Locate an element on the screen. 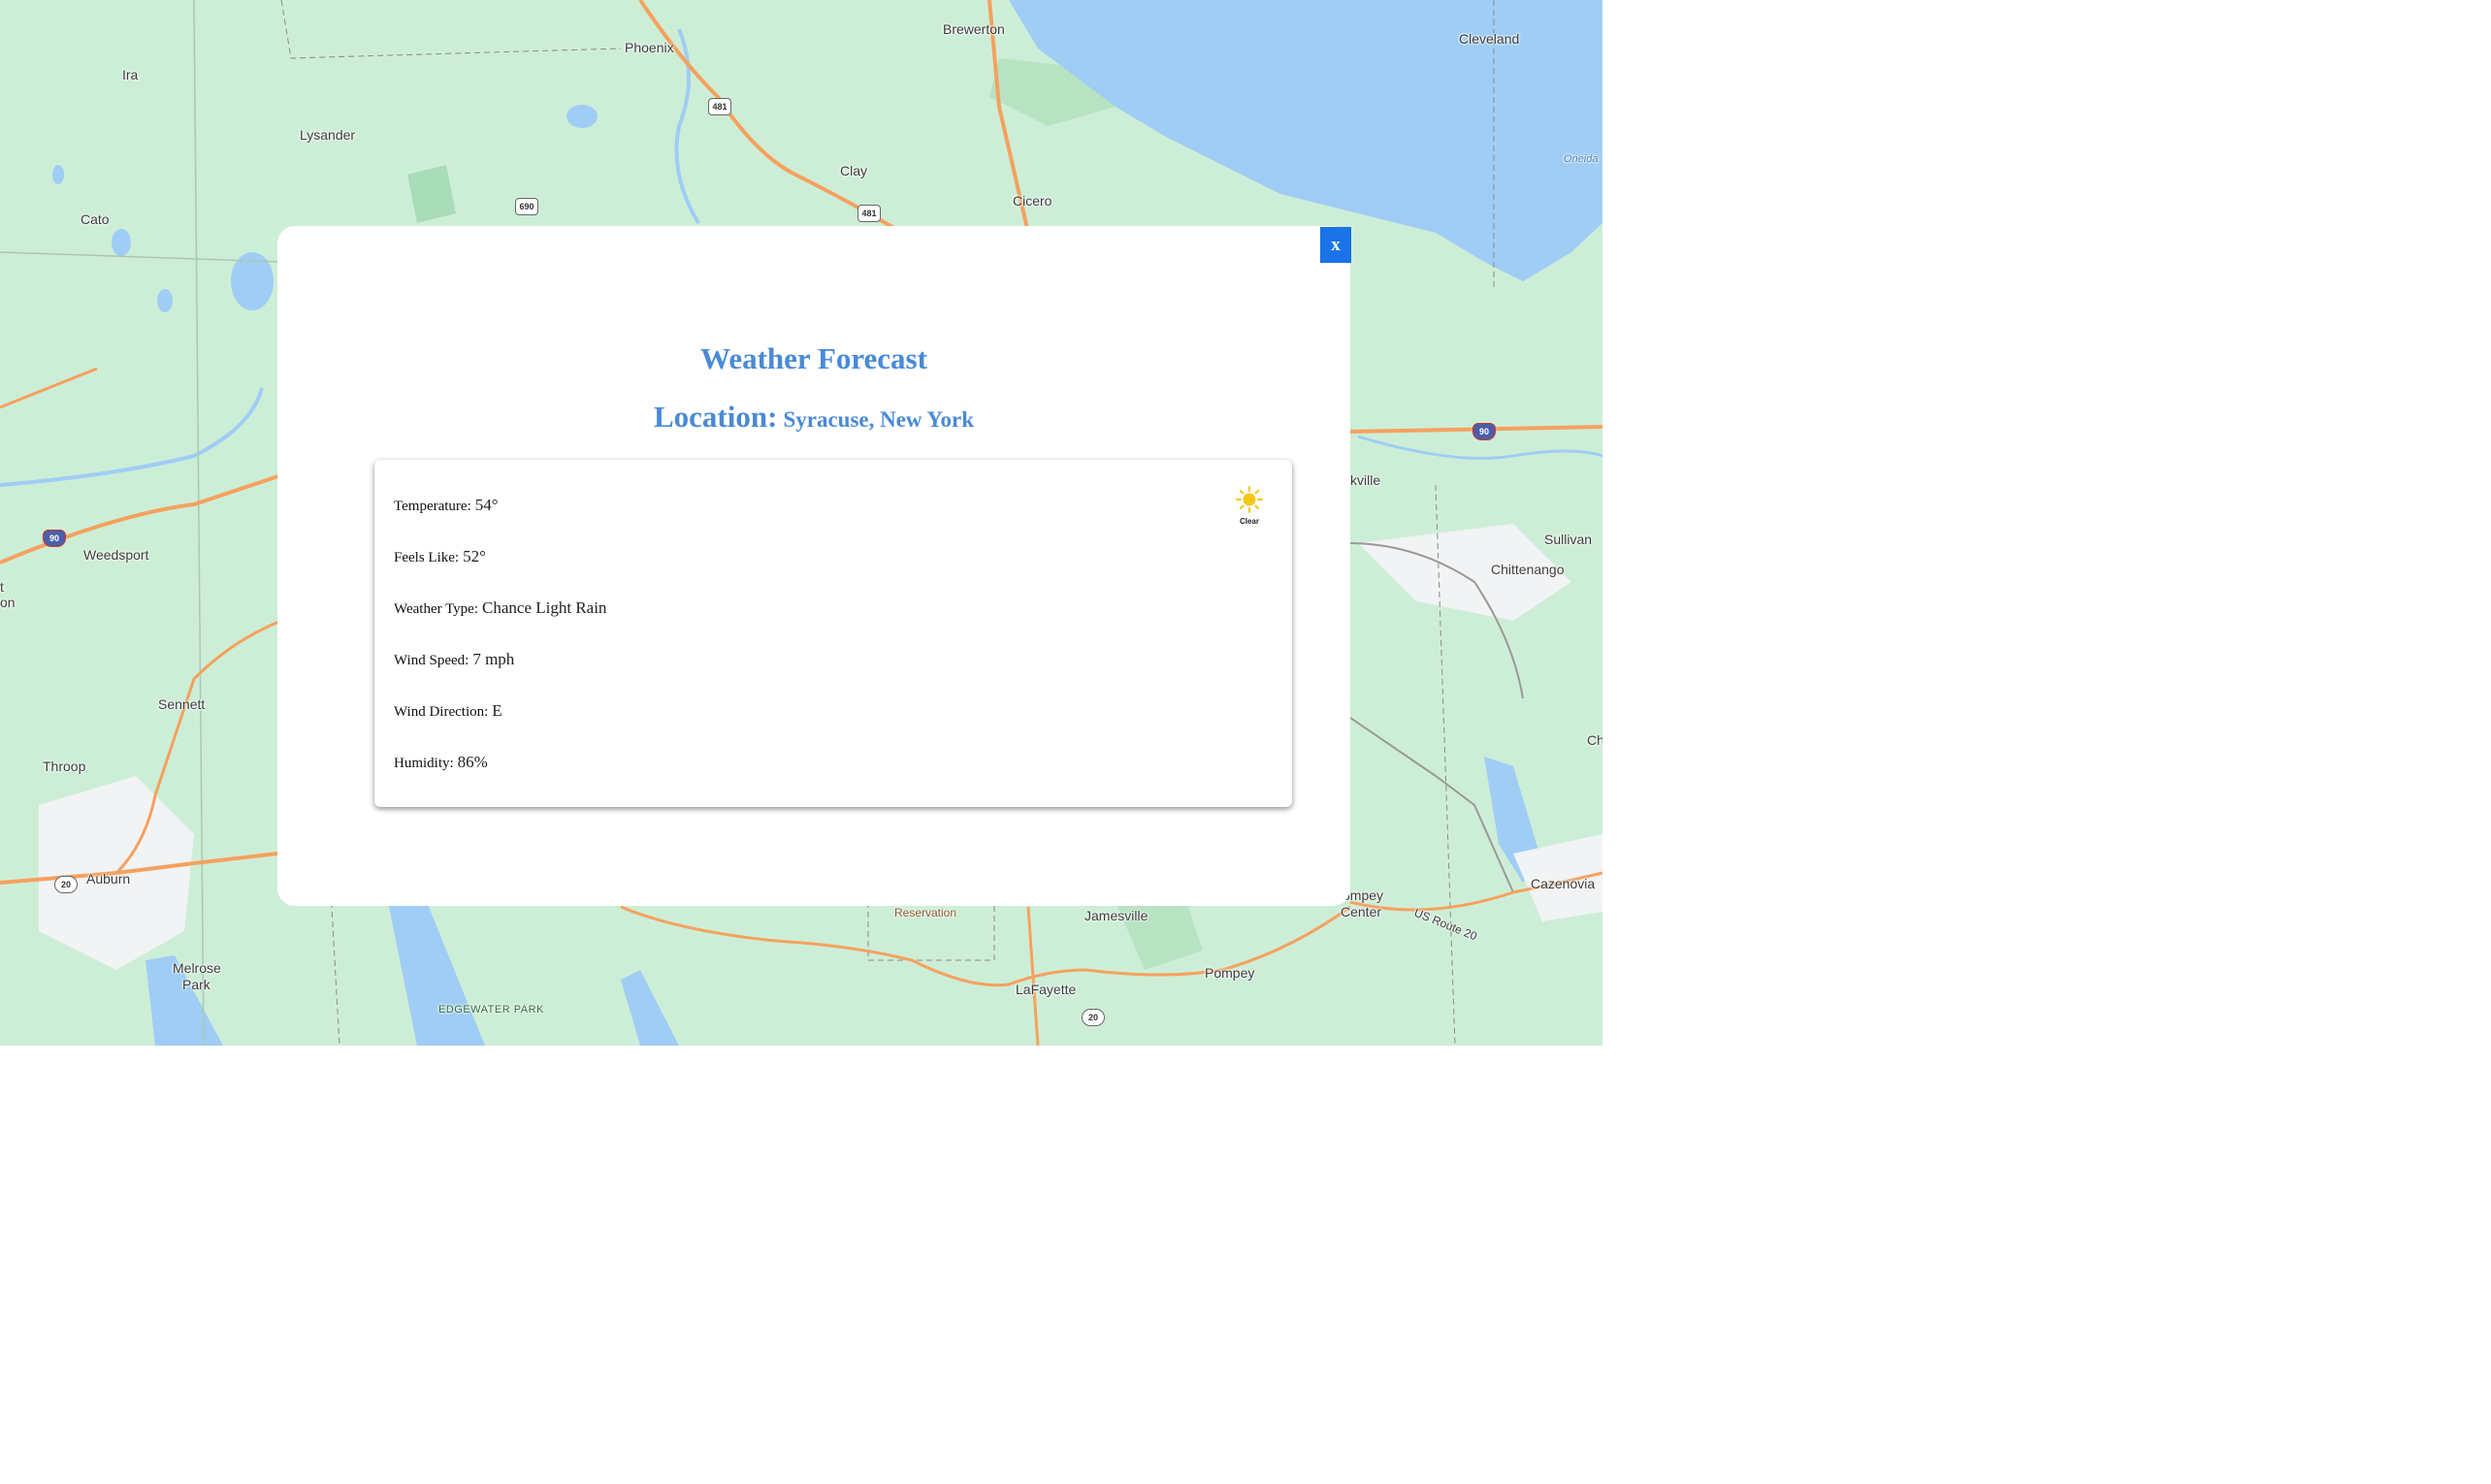 This screenshot has height=1484, width=2491. place-label-lafayette: LaFayette is located at coordinates (1046, 989).